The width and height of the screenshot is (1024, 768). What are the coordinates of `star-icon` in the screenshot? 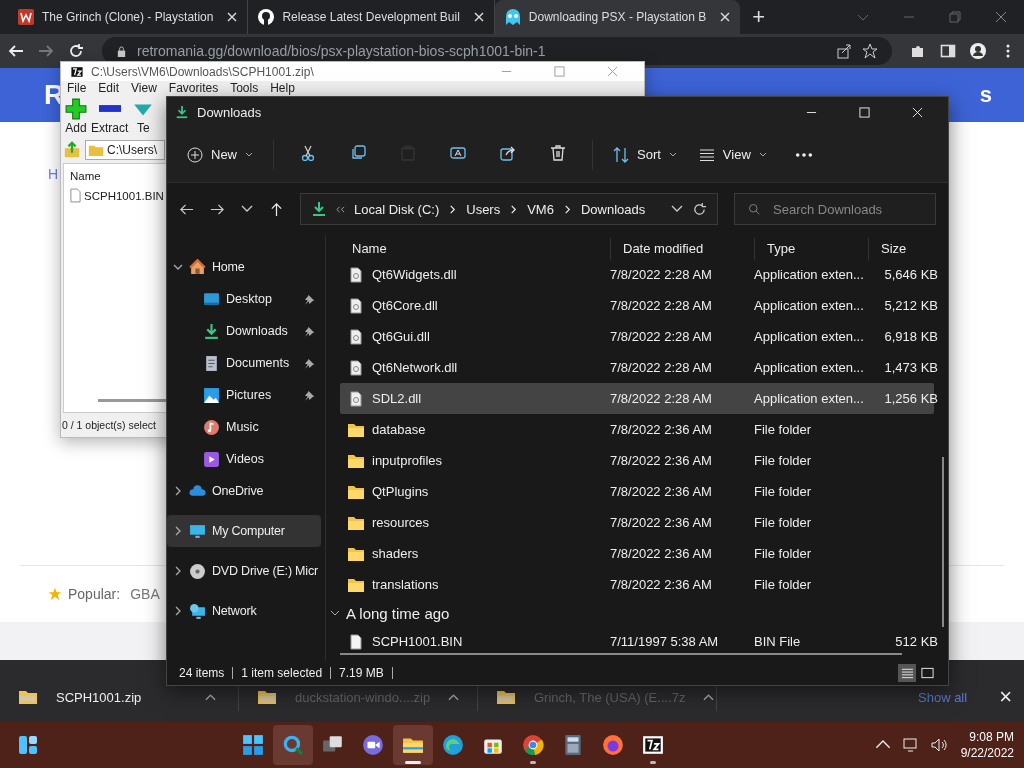 It's located at (870, 51).